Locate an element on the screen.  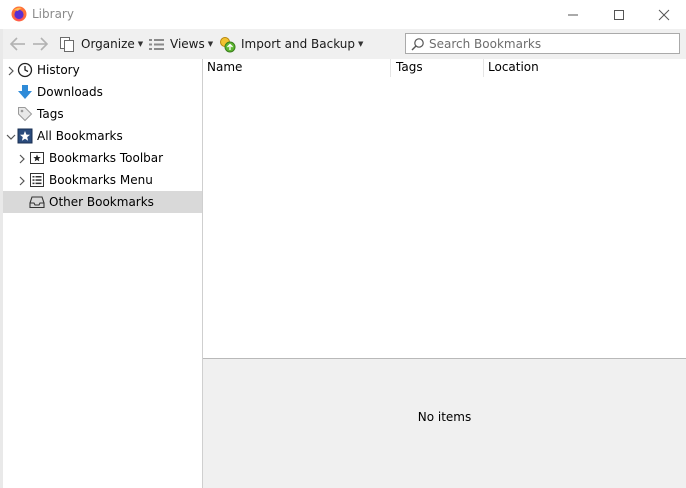
organize-label: Organize is located at coordinates (108, 44).